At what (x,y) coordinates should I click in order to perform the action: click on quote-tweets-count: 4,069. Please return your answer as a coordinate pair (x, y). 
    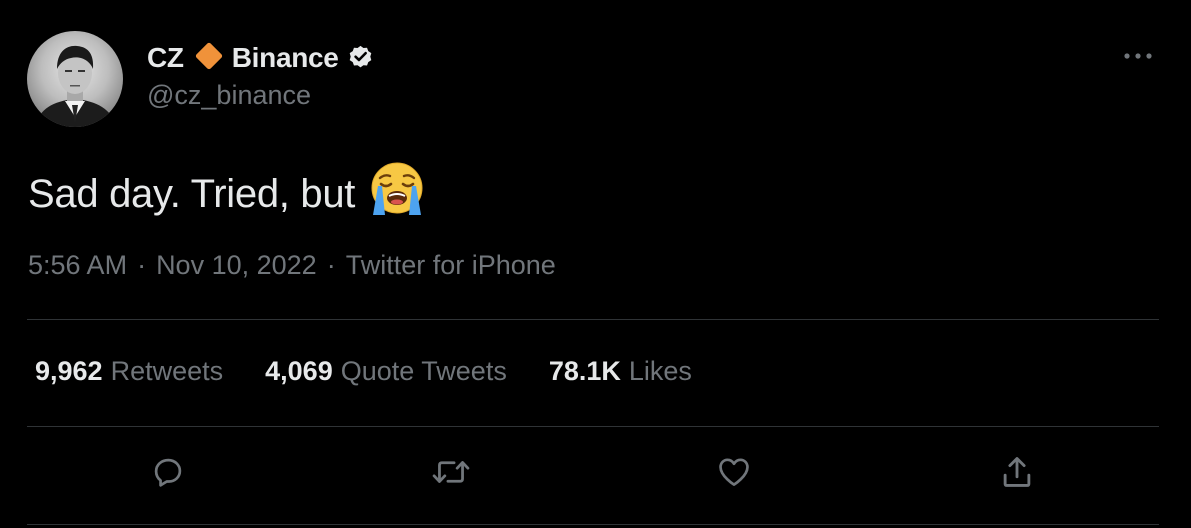
    Looking at the image, I should click on (299, 371).